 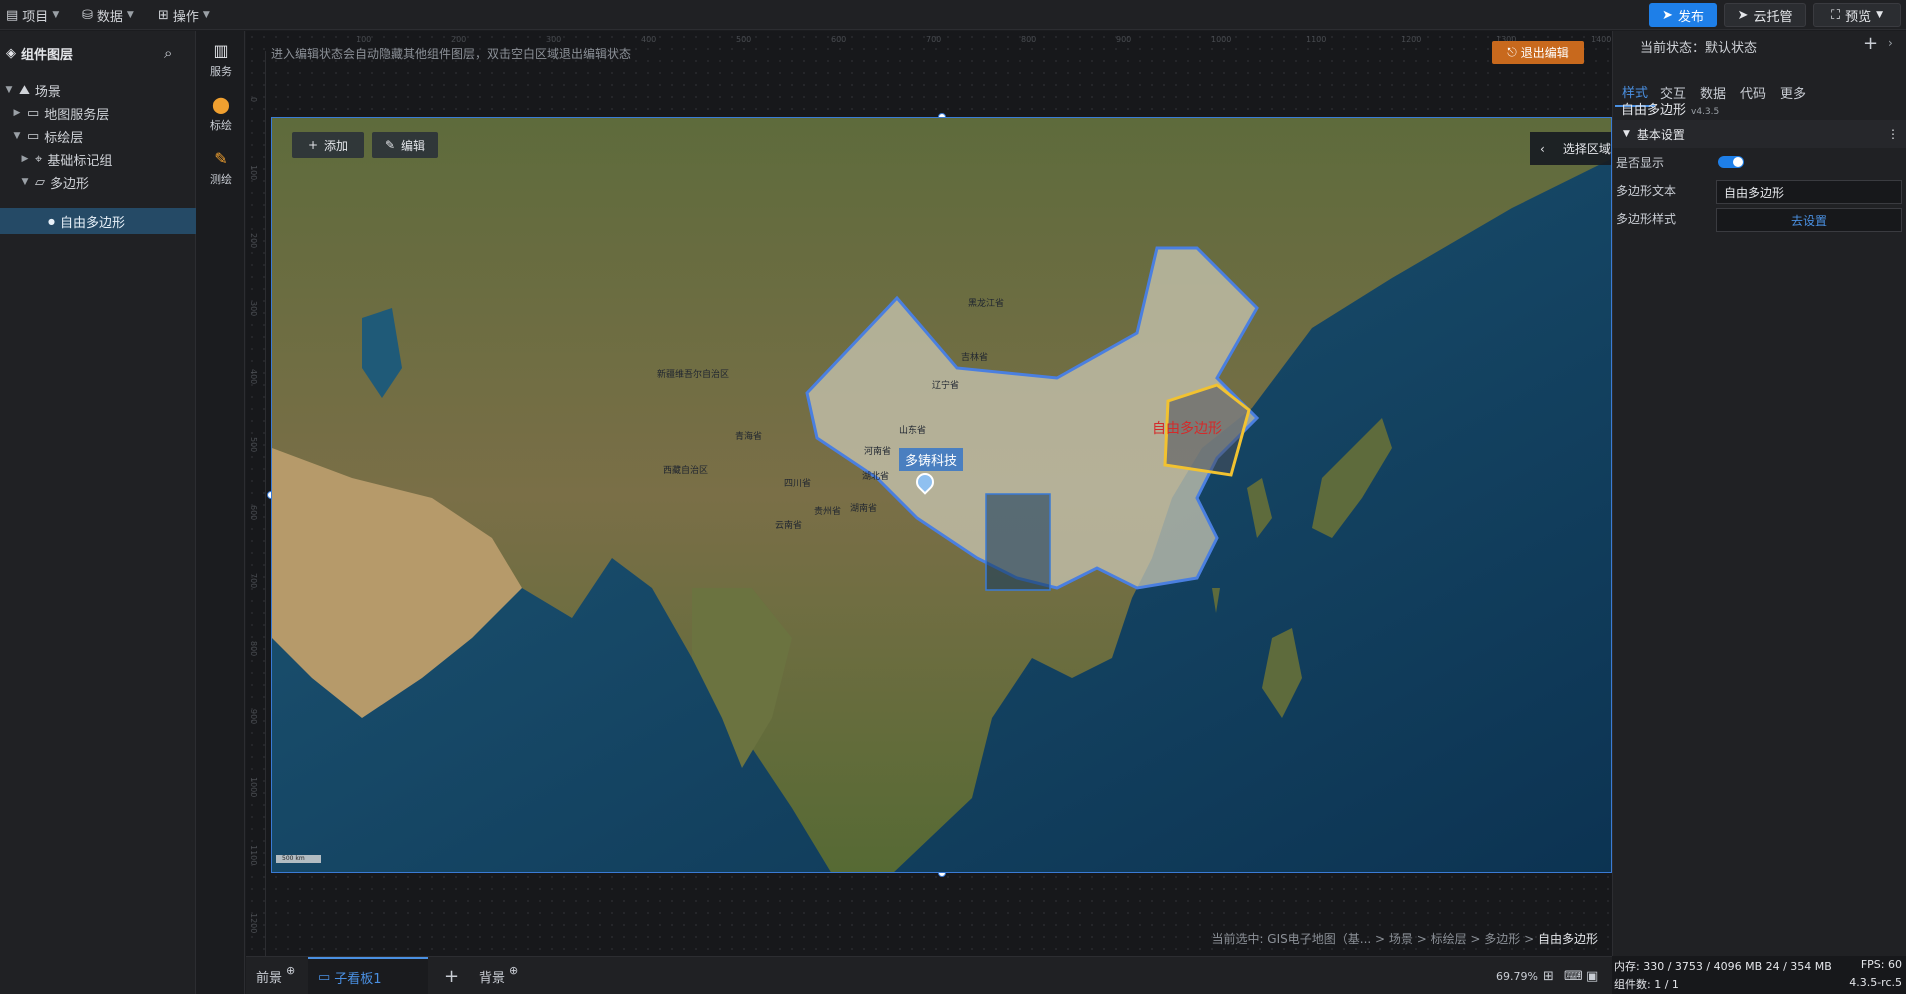 What do you see at coordinates (87, 15) in the screenshot?
I see `database-icon: ⛁` at bounding box center [87, 15].